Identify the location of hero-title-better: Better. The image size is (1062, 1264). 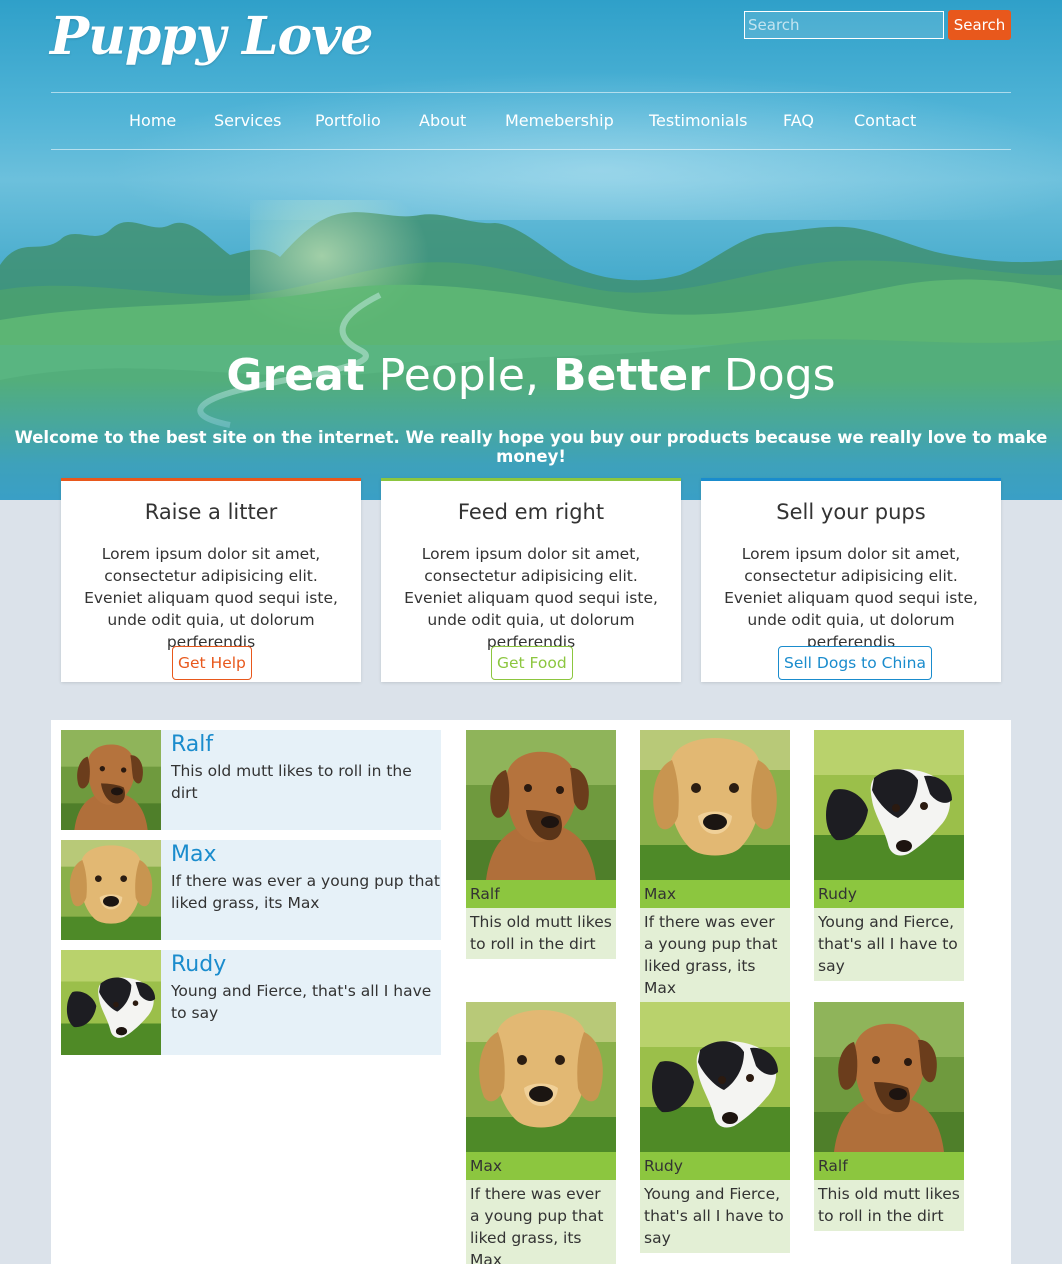
(631, 375).